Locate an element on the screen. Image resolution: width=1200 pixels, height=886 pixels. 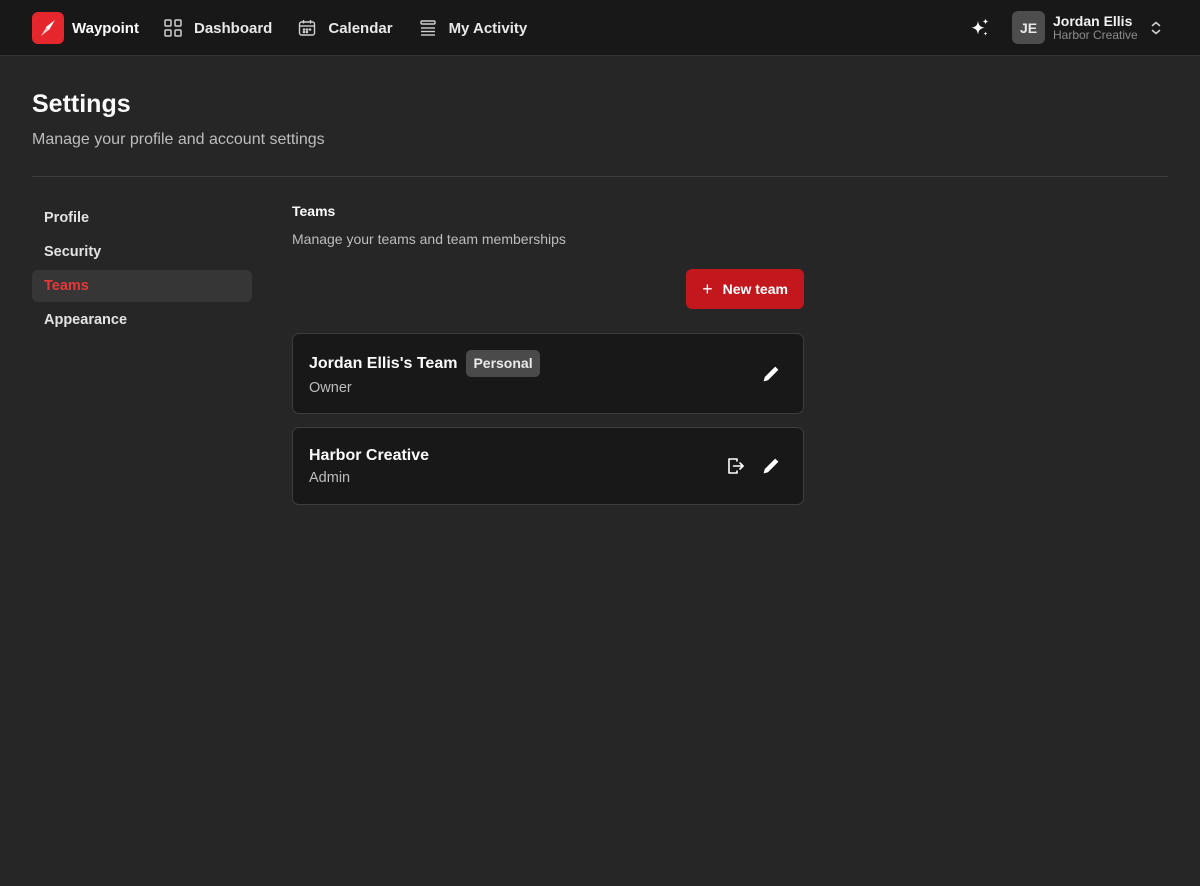
avatar: JE is located at coordinates (1028, 27).